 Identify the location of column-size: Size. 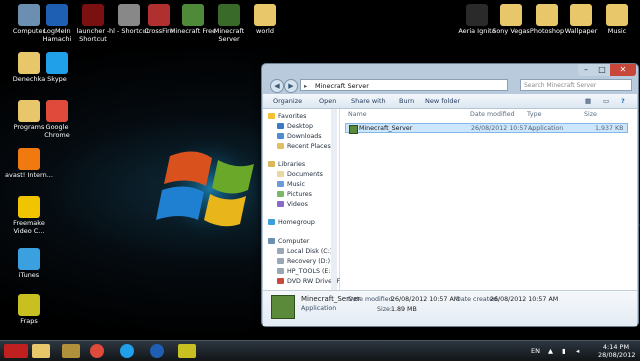
(590, 115).